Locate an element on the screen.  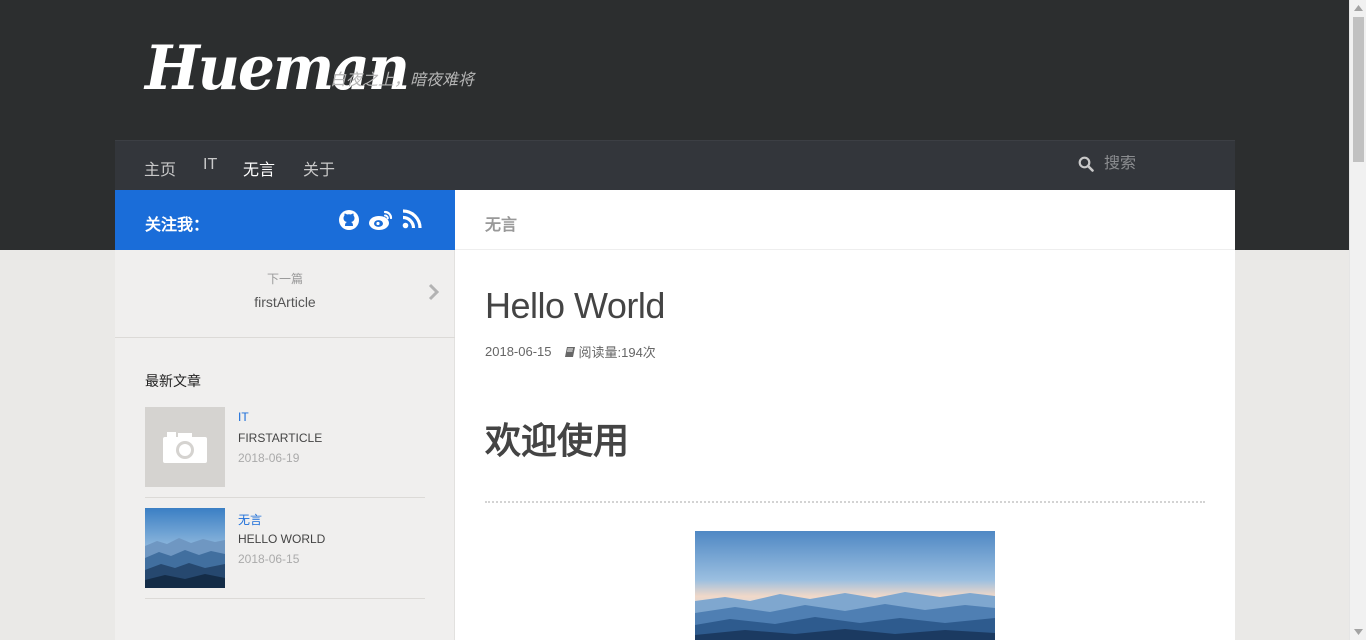
scroll-down-arrow-icon is located at coordinates (1358, 632).